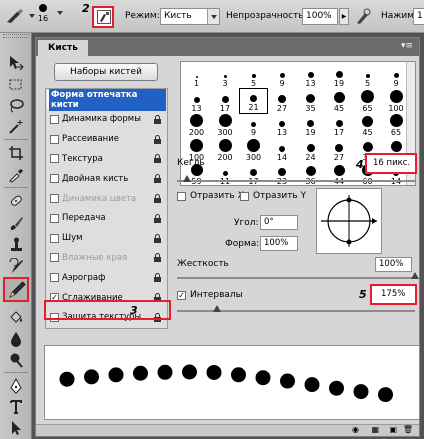 This screenshot has height=439, width=424. Describe the element at coordinates (16, 316) in the screenshot. I see `paint-bucket-tool-icon` at that location.